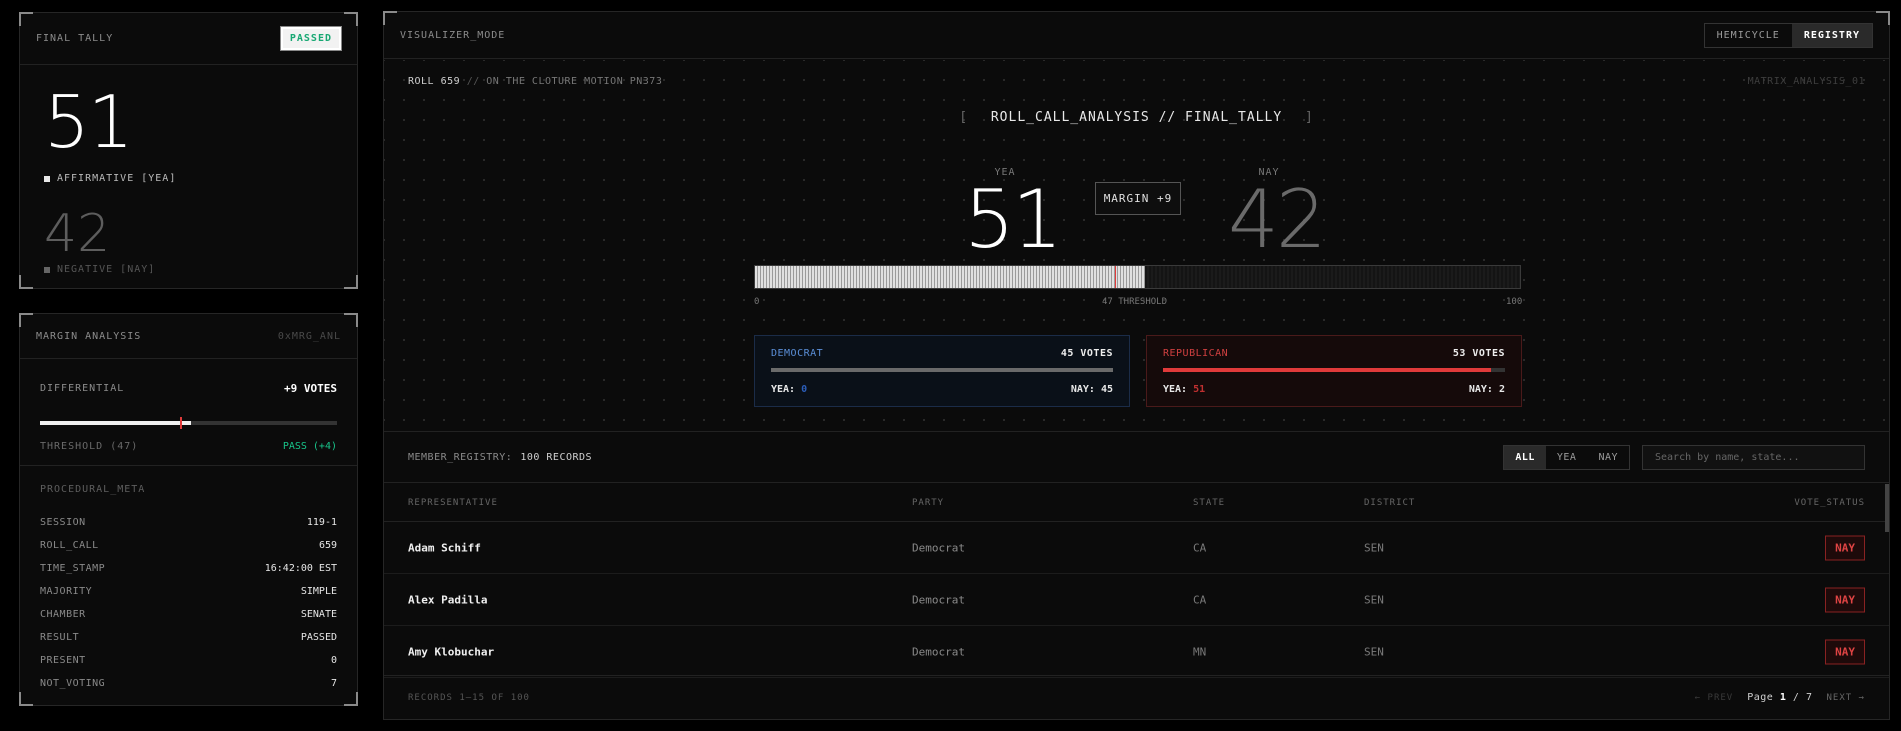 Image resolution: width=1901 pixels, height=731 pixels. I want to click on bracket-right: ], so click(1309, 117).